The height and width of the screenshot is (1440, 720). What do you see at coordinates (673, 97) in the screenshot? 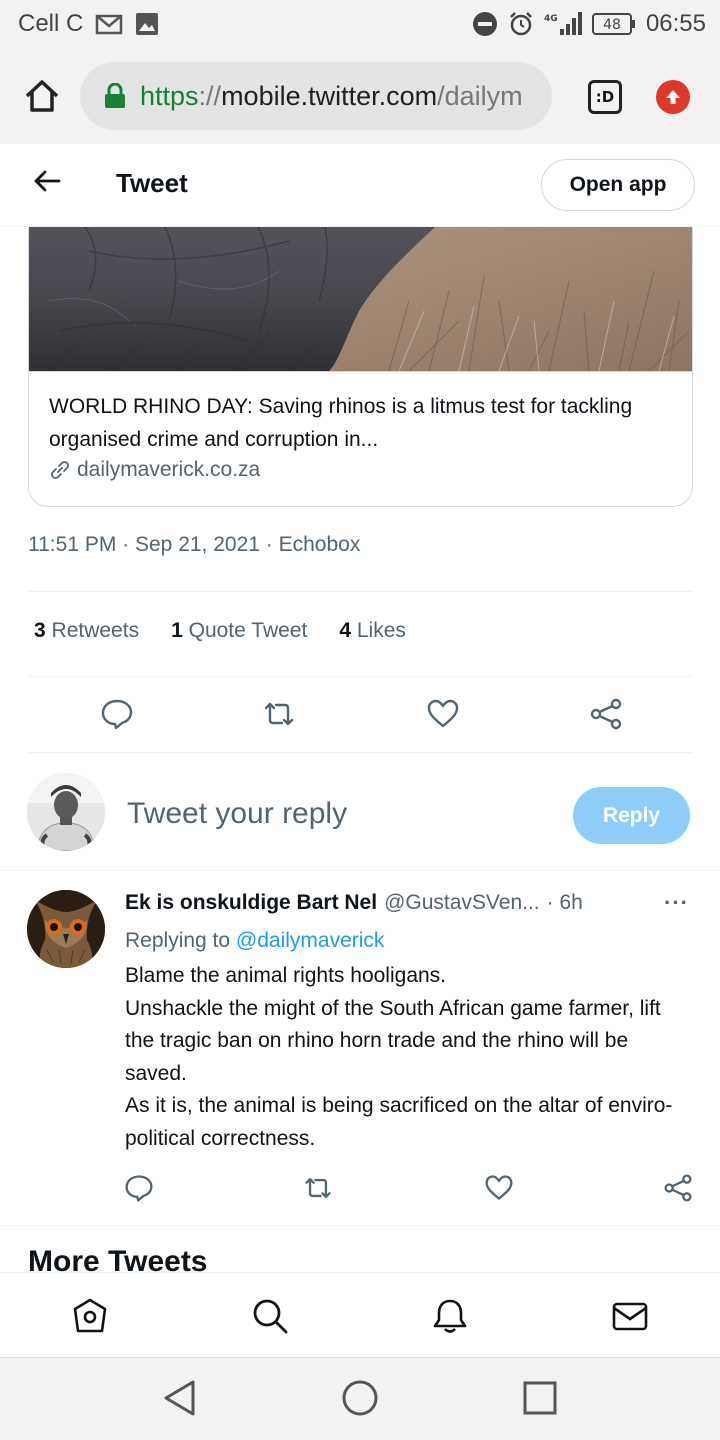
I see `update-icon` at bounding box center [673, 97].